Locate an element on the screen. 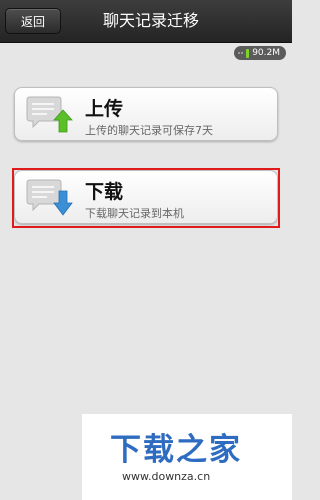 The image size is (320, 500). watermark-url: www.downza.cn is located at coordinates (166, 476).